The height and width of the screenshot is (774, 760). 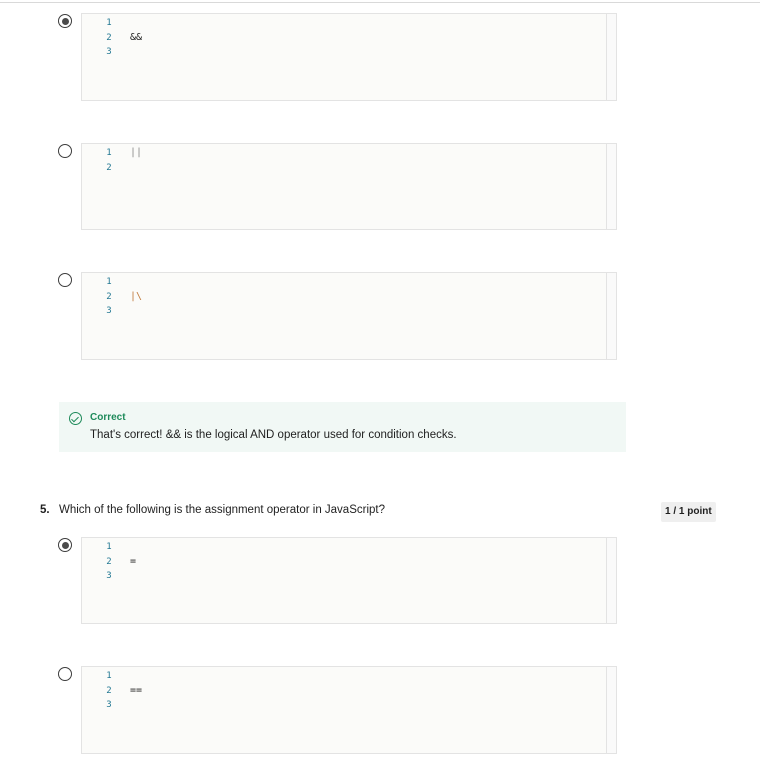 I want to click on feedback-status: Correct, so click(x=108, y=417).